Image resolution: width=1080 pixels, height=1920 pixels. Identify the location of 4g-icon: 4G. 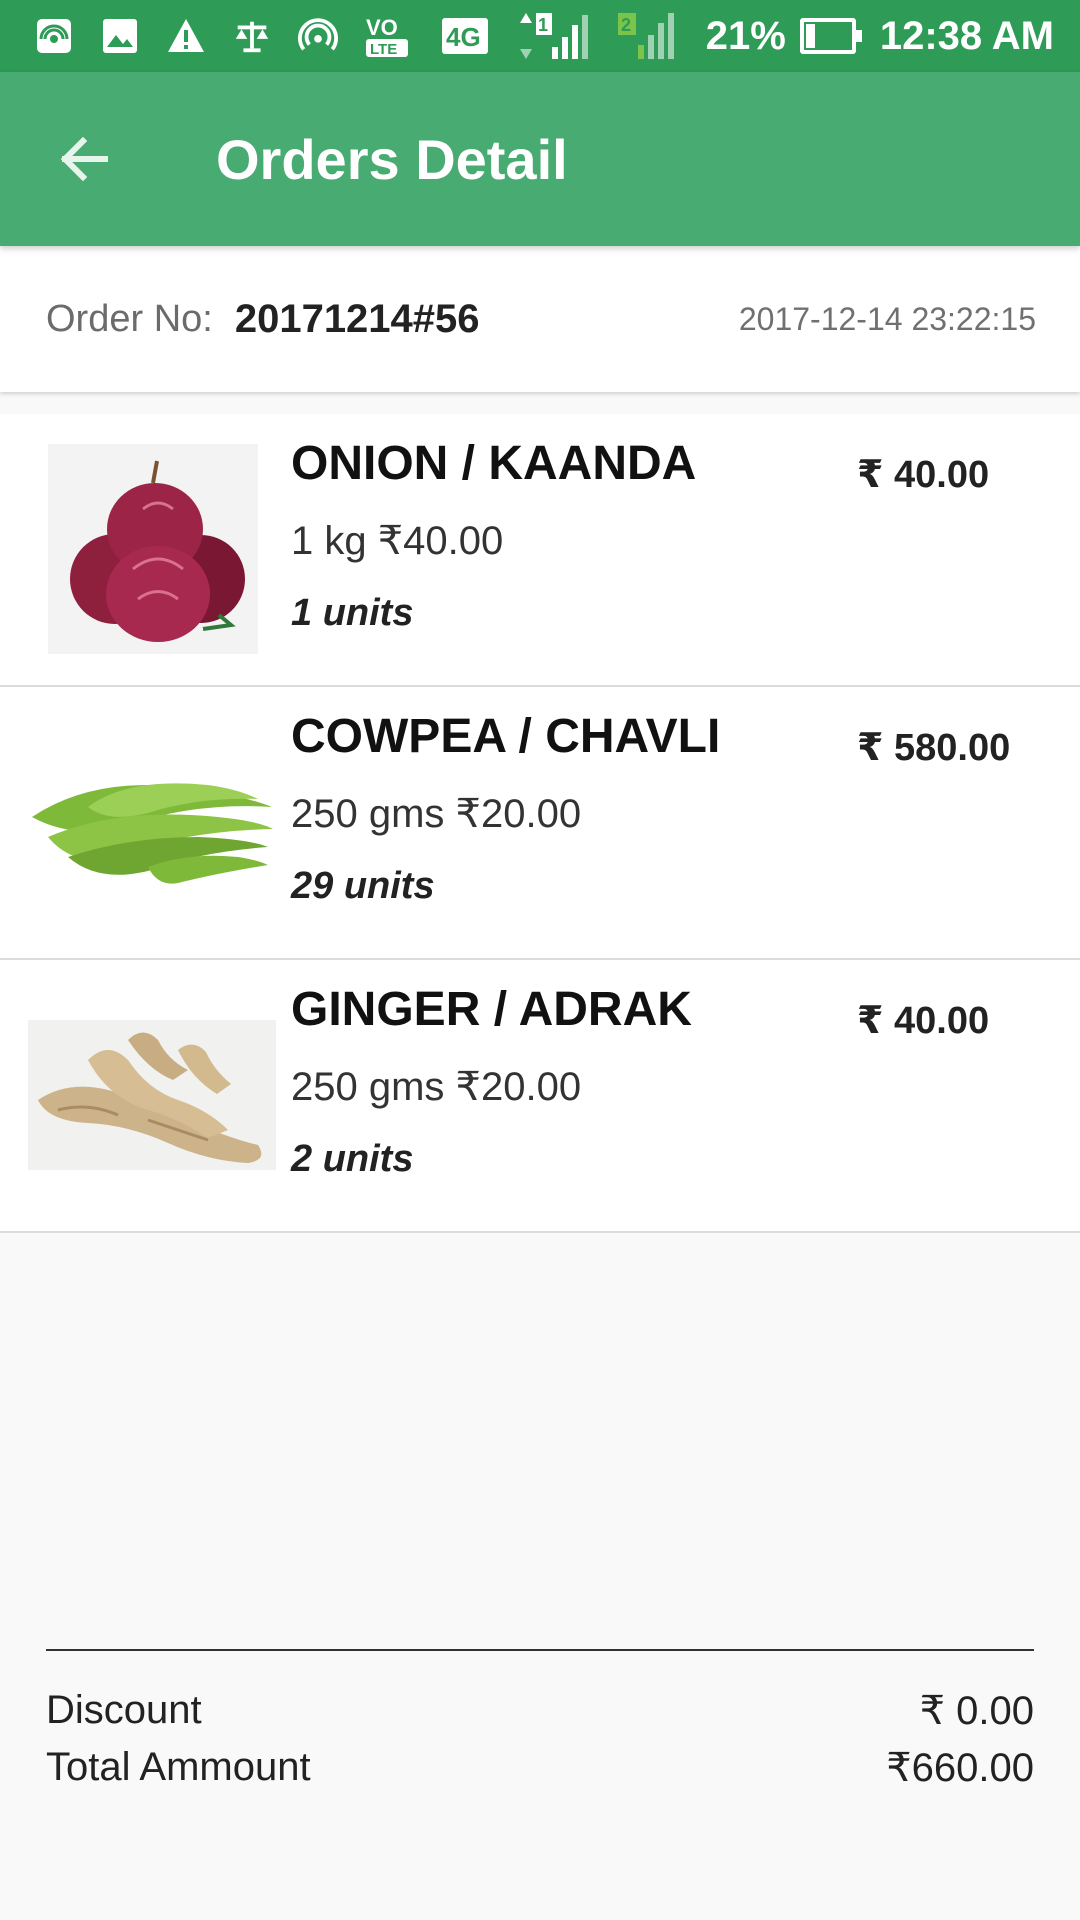
(466, 36).